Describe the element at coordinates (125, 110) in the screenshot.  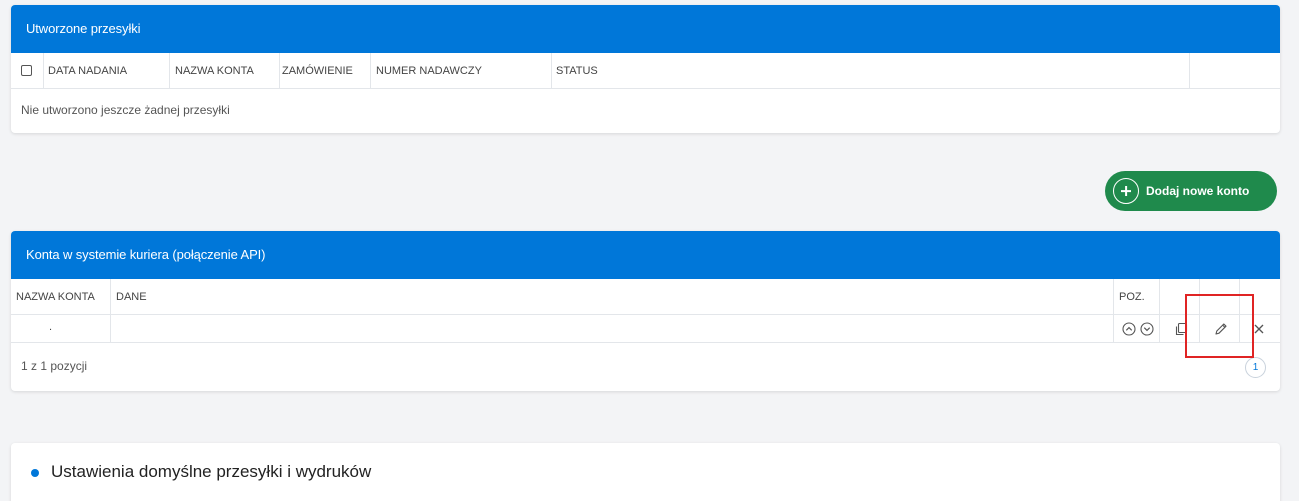
I see `empty-shipments-message: Nie utworzono jeszcze żadnej przesyłki` at that location.